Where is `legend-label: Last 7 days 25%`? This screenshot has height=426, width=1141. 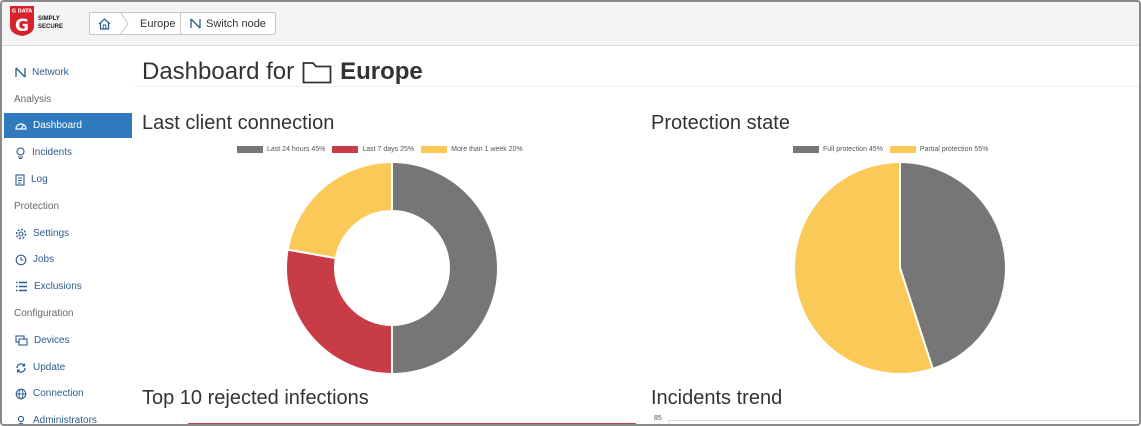
legend-label: Last 7 days 25% is located at coordinates (388, 149).